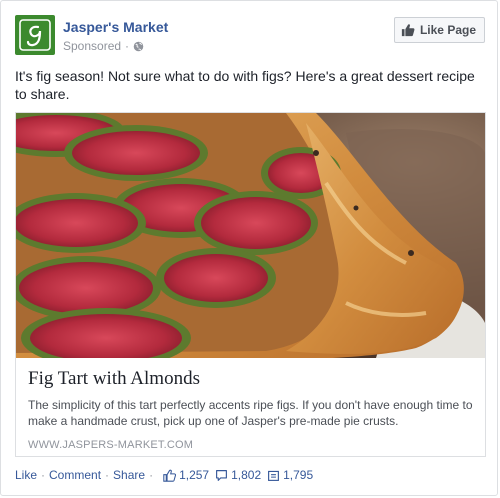 This screenshot has height=498, width=500. What do you see at coordinates (250, 37) in the screenshot?
I see `post-header: Jasper's Market Sponsored · Like Page` at bounding box center [250, 37].